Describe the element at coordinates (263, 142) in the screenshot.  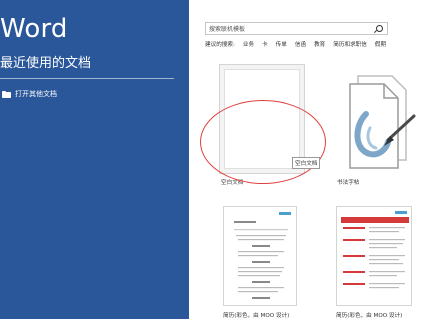
I see `annotation-circle` at that location.